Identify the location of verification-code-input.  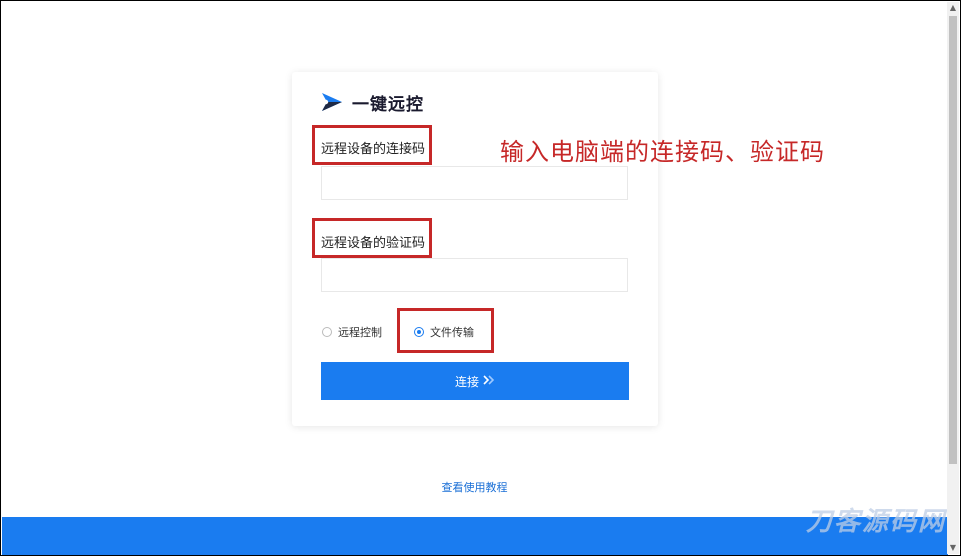
(474, 275).